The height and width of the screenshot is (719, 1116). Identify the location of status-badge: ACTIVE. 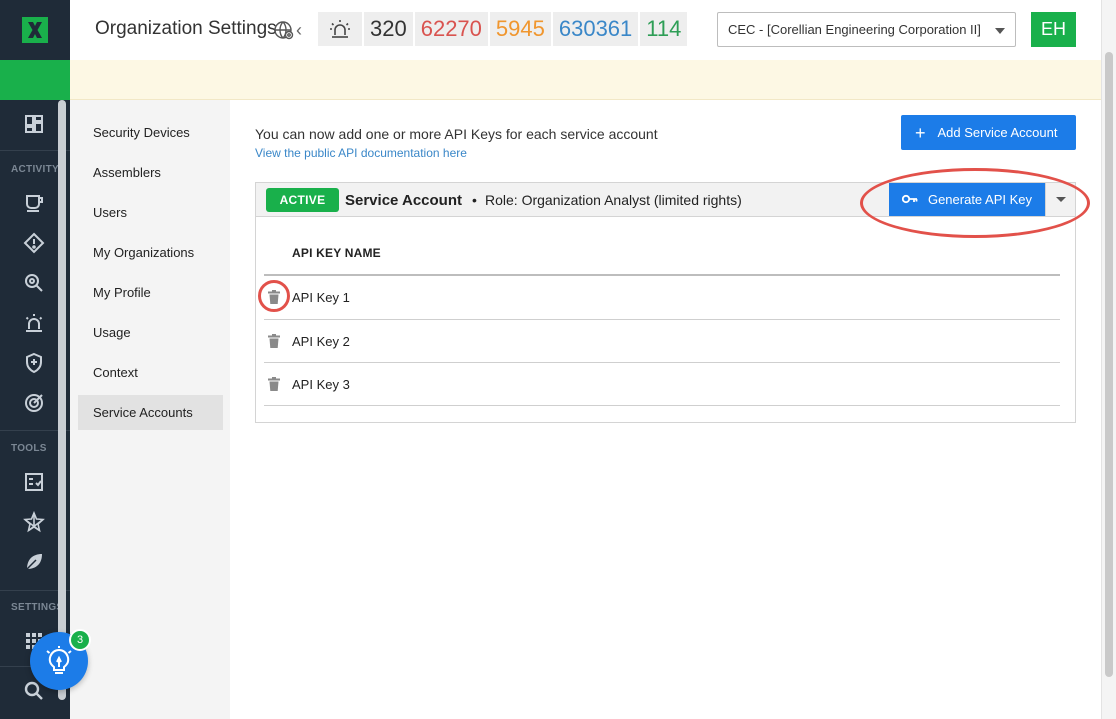
(302, 200).